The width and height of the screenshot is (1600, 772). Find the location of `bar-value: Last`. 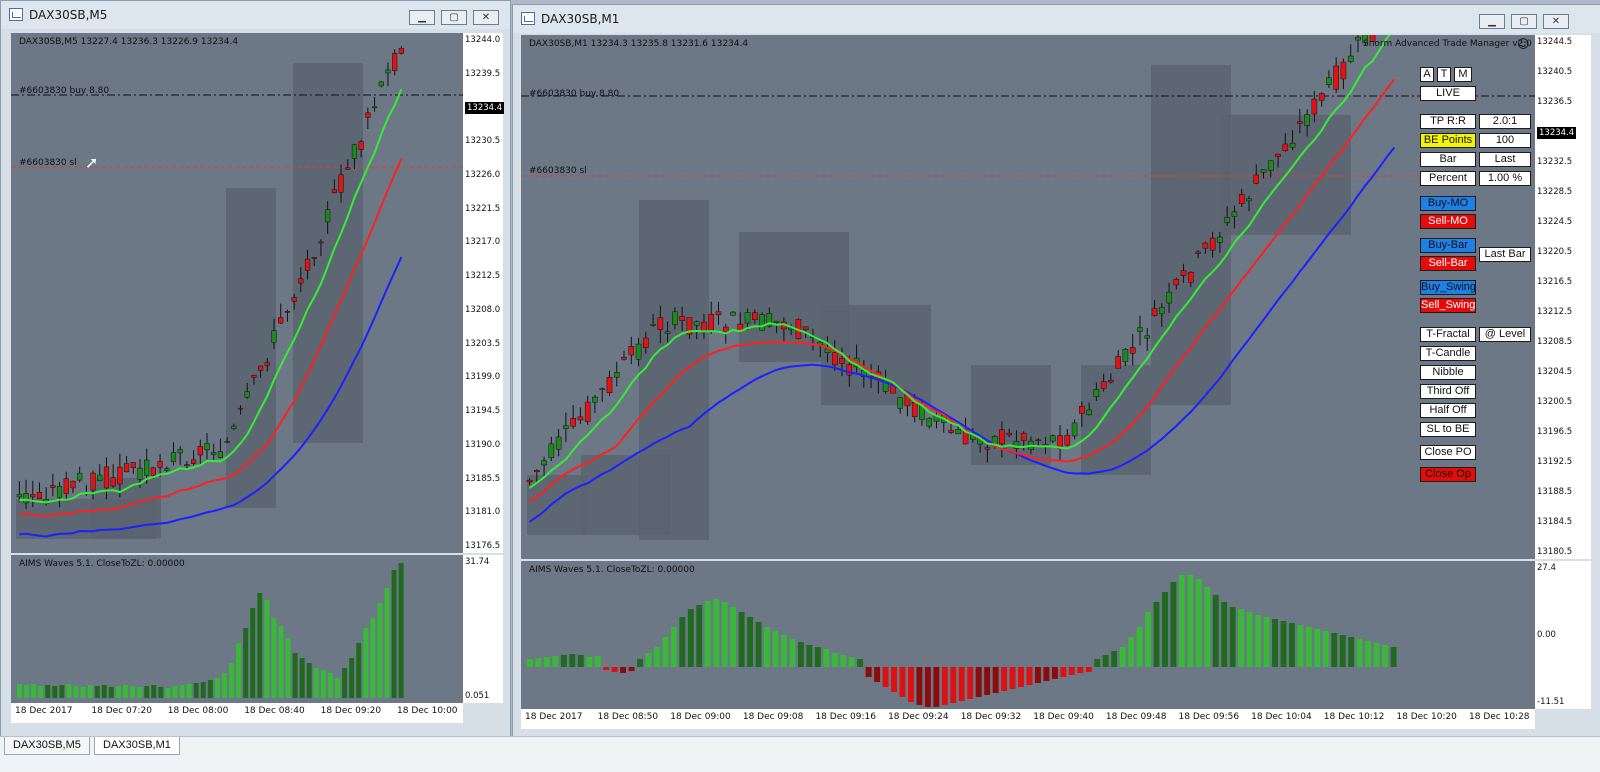

bar-value: Last is located at coordinates (1505, 159).